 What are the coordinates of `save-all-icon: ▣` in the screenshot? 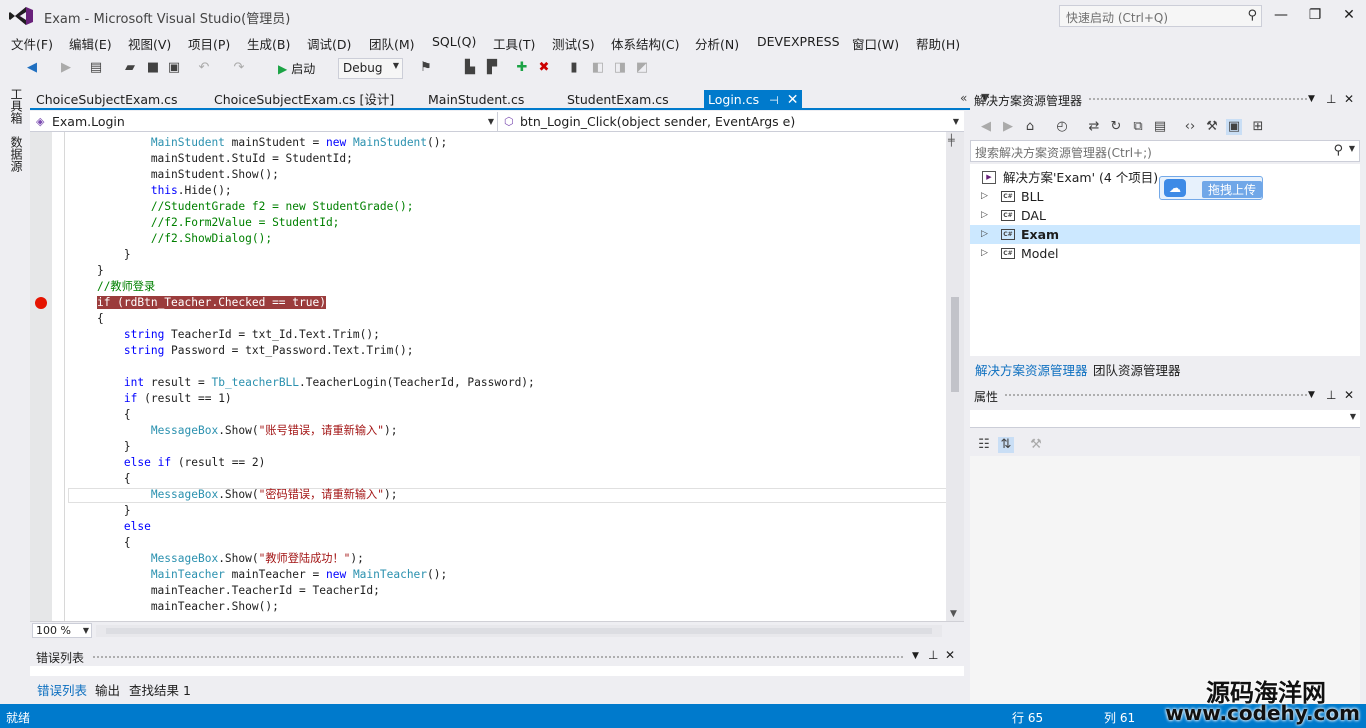 It's located at (174, 68).